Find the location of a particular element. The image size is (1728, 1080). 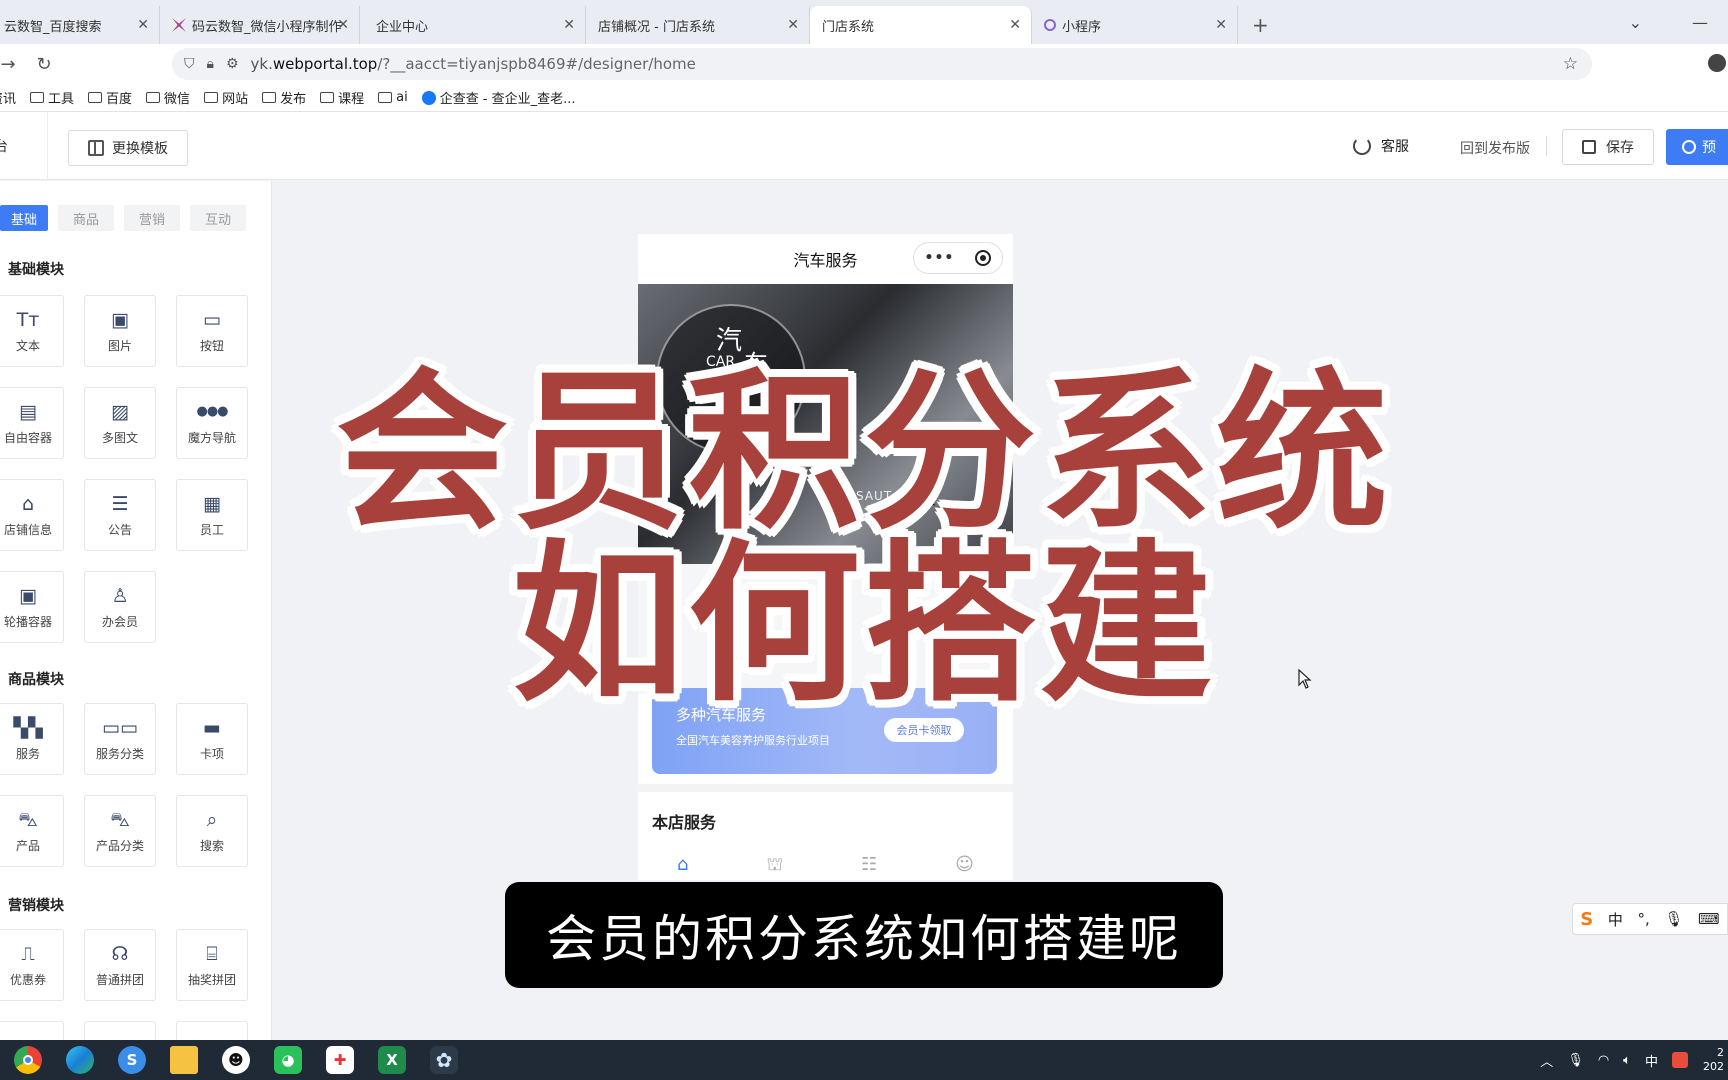

component-product: ⛍ 产品 is located at coordinates (32, 831).